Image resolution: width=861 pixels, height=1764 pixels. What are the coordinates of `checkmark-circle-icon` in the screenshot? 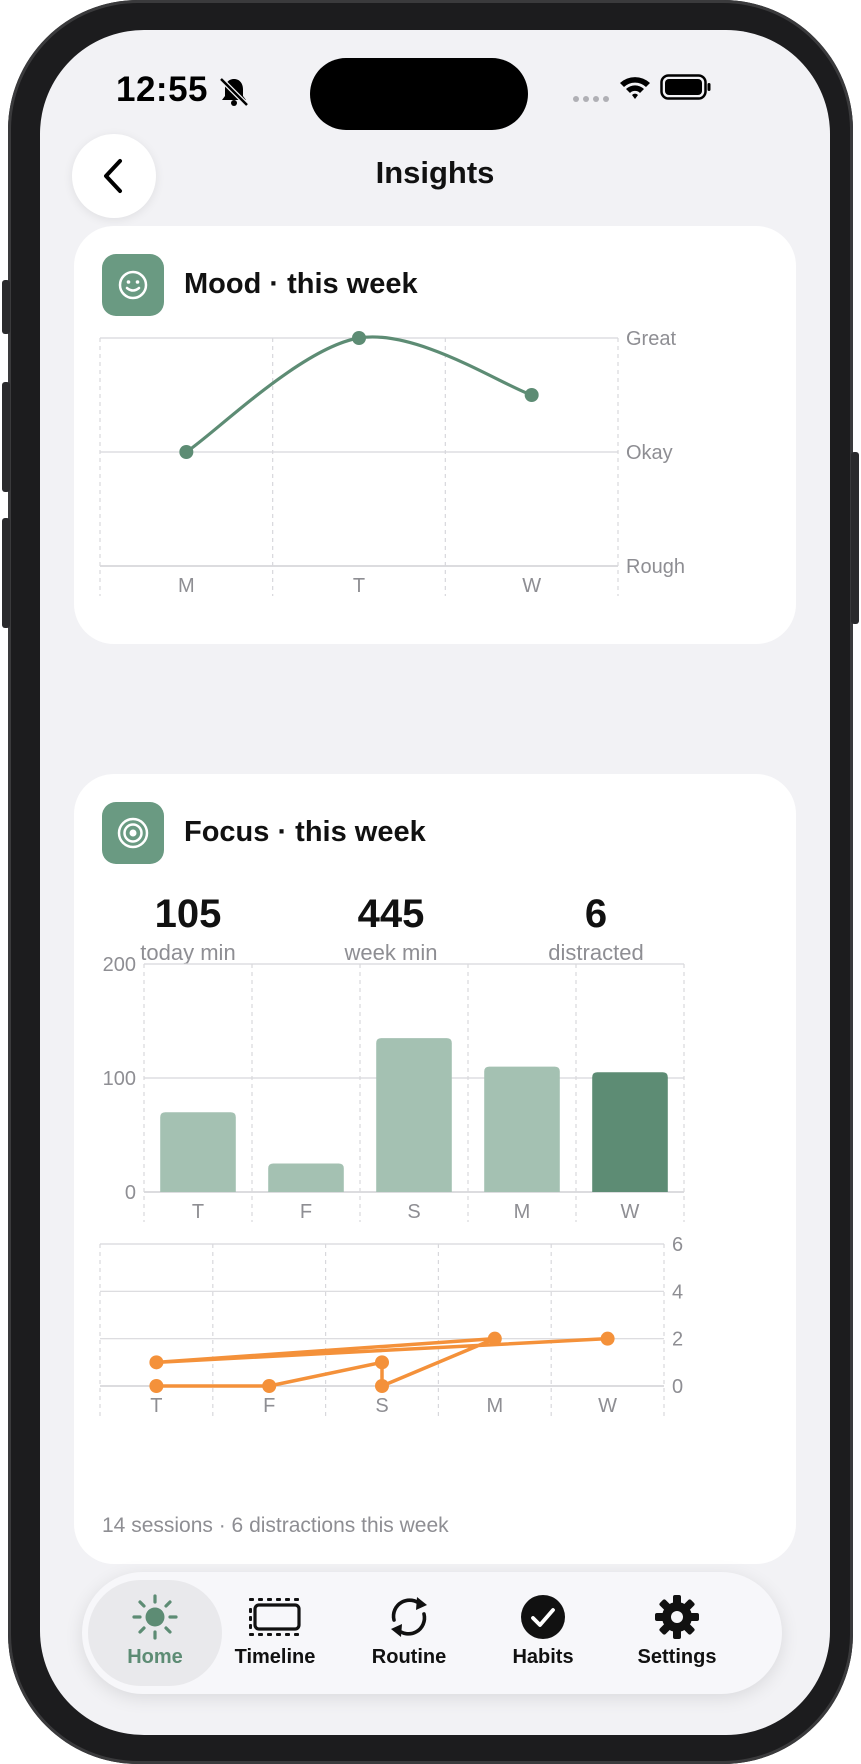 It's located at (543, 1617).